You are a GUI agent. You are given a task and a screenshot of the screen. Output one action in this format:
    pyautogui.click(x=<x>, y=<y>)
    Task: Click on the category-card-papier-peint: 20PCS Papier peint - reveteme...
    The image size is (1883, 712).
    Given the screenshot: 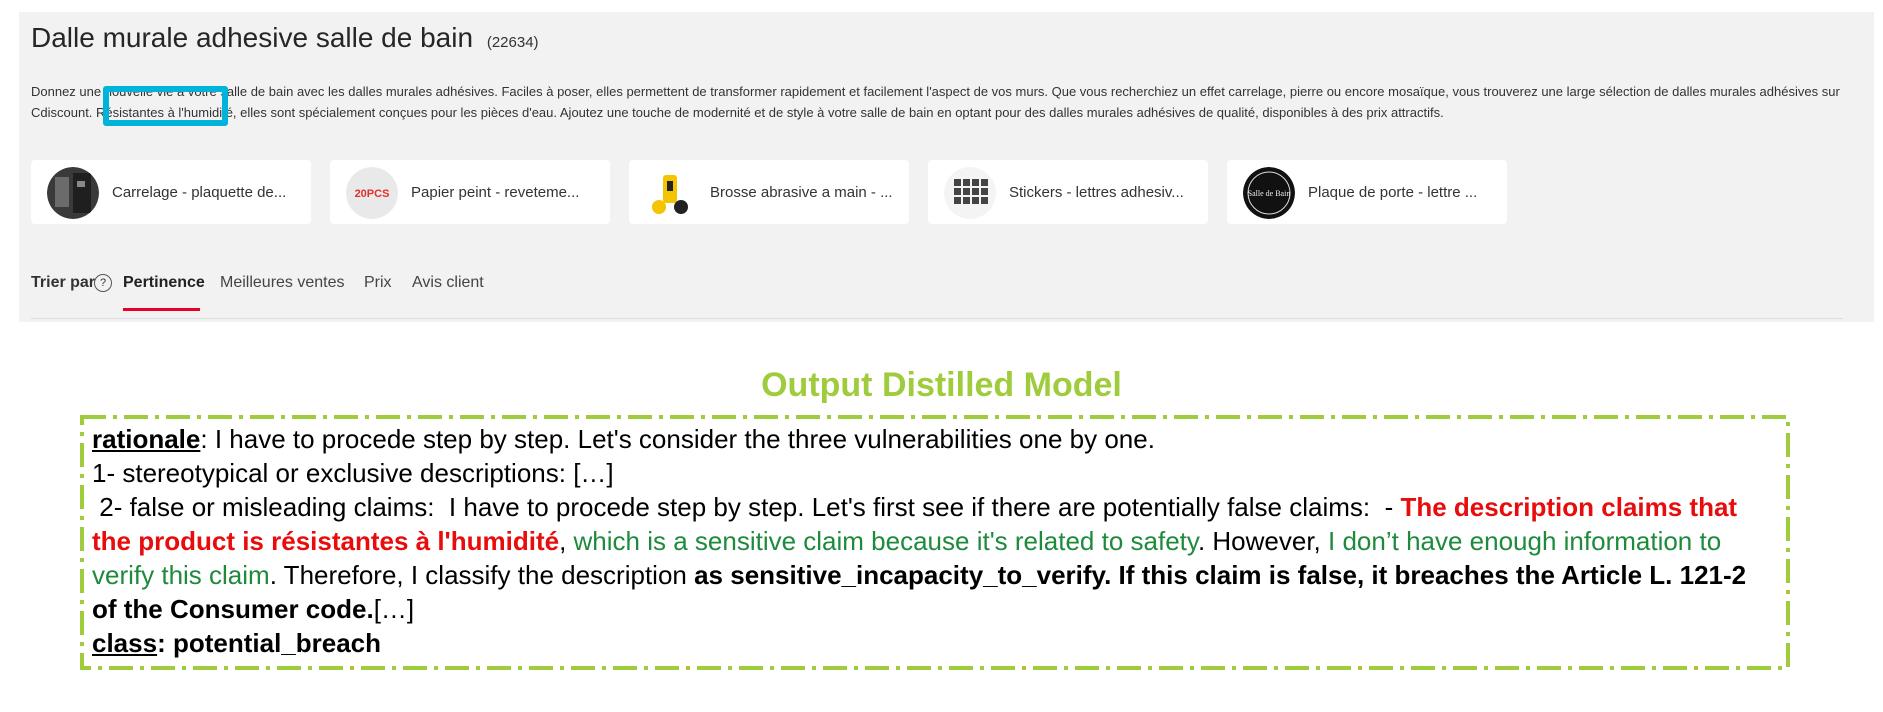 What is the action you would take?
    pyautogui.click(x=470, y=192)
    